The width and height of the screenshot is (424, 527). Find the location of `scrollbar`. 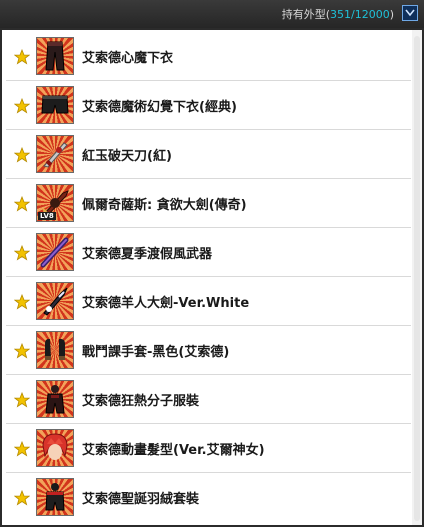

scrollbar is located at coordinates (417, 277).